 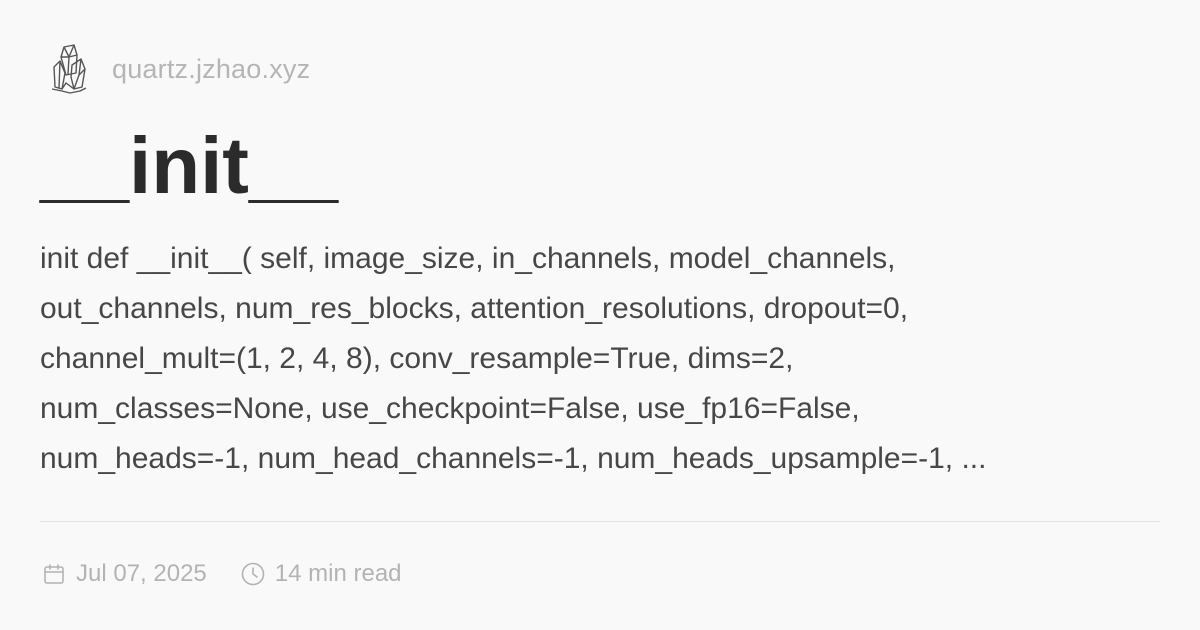 What do you see at coordinates (211, 69) in the screenshot?
I see `site-name: quartz.jzhao.xyz` at bounding box center [211, 69].